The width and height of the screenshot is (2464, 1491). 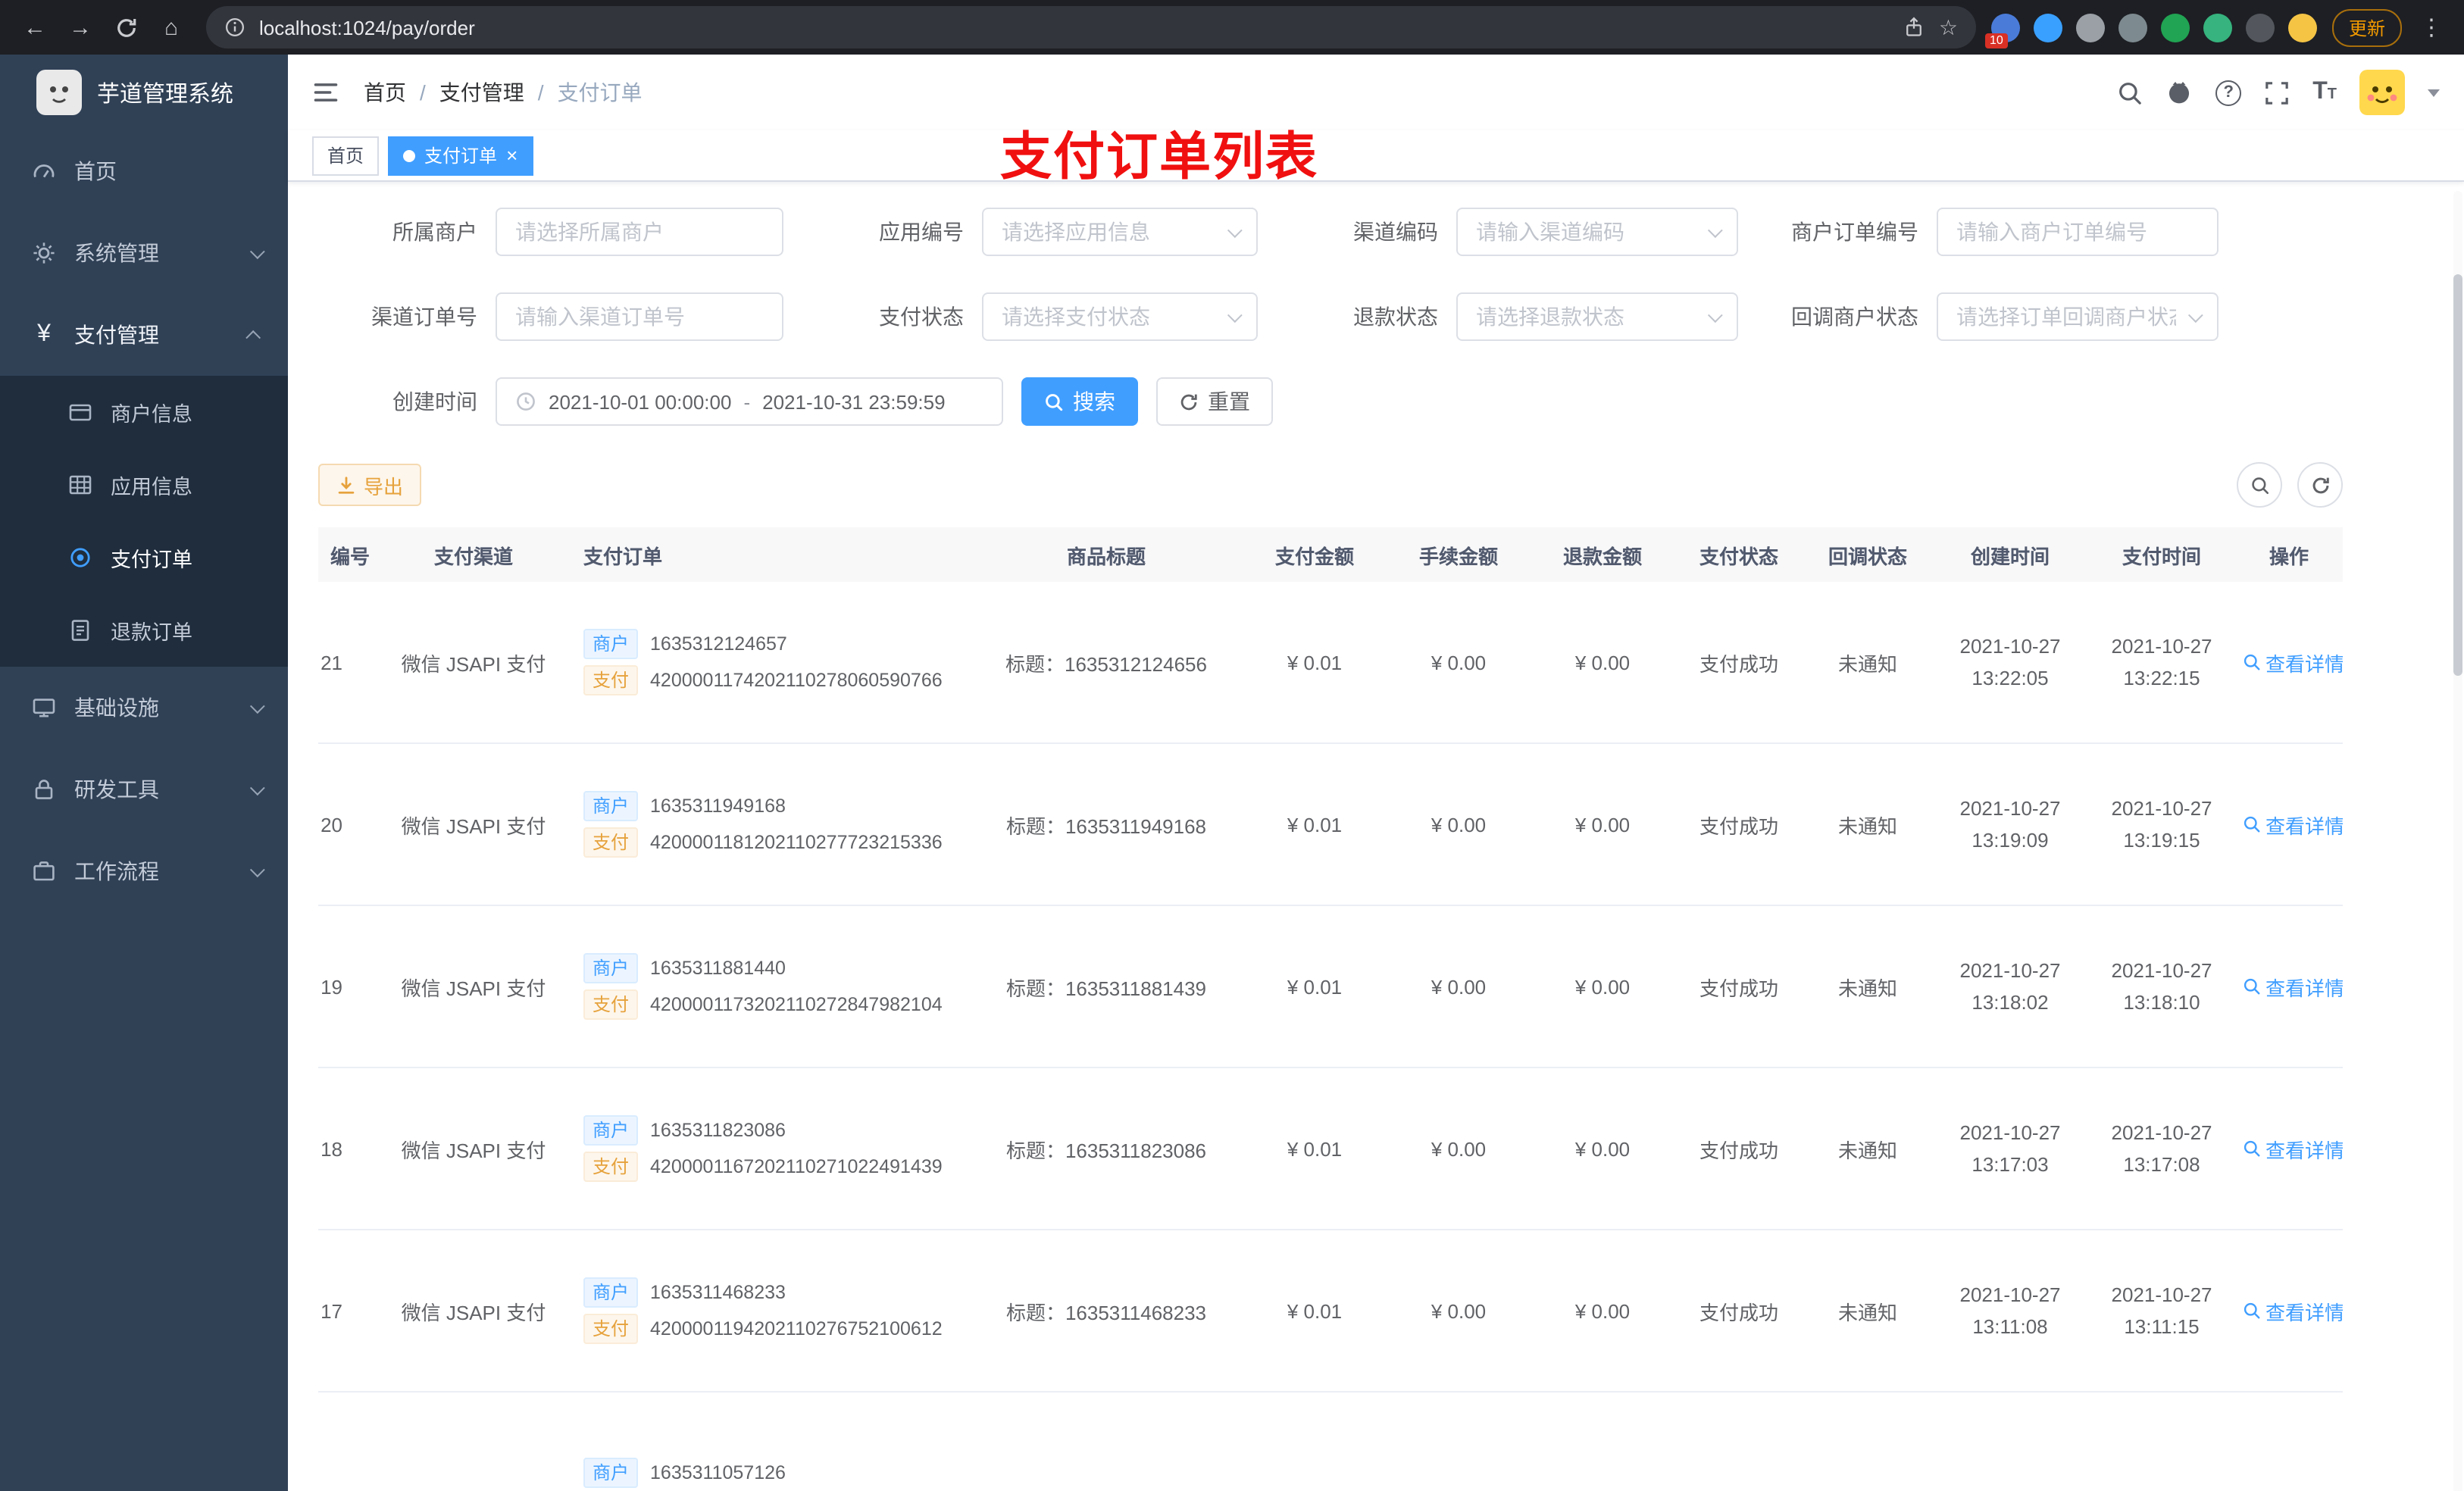 What do you see at coordinates (144, 789) in the screenshot?
I see `sidebar-item-dev-tools: 研发工具` at bounding box center [144, 789].